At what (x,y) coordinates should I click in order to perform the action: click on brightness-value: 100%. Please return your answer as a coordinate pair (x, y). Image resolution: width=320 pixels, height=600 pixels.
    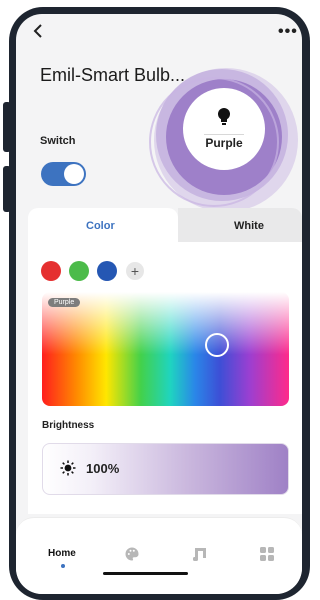
    Looking at the image, I should click on (103, 468).